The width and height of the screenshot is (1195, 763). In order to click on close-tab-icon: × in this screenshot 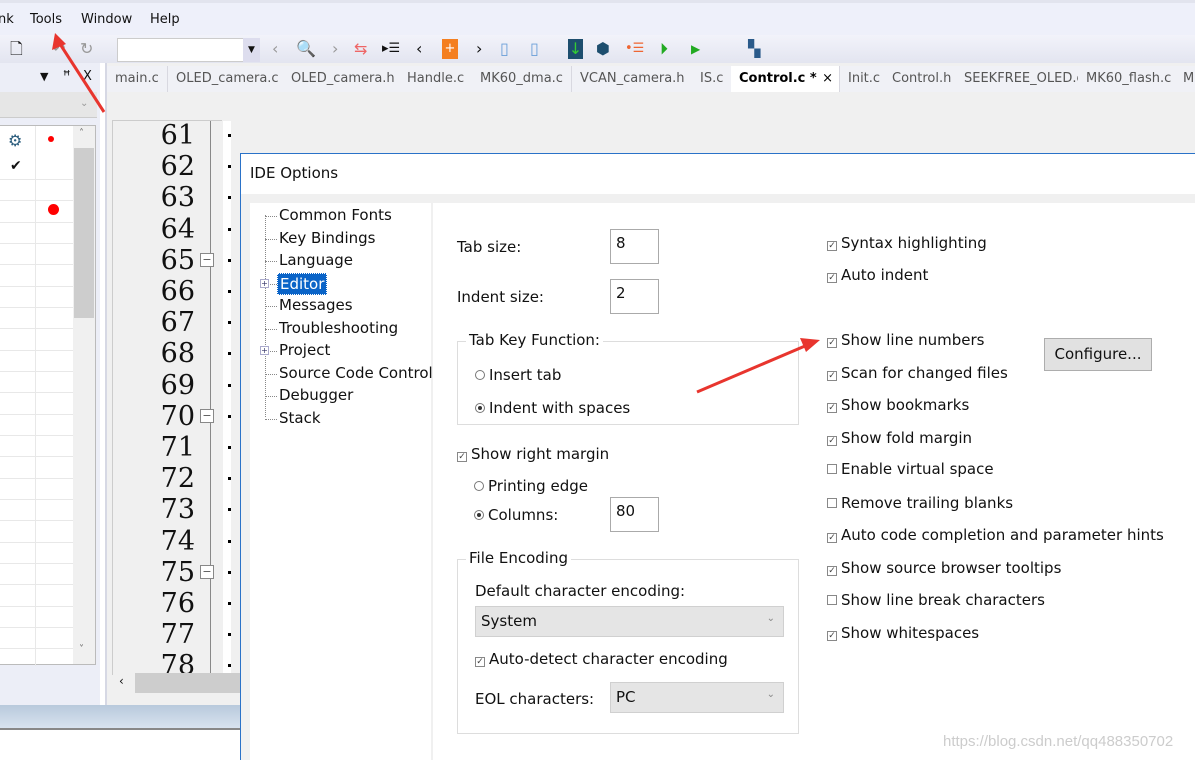, I will do `click(827, 79)`.